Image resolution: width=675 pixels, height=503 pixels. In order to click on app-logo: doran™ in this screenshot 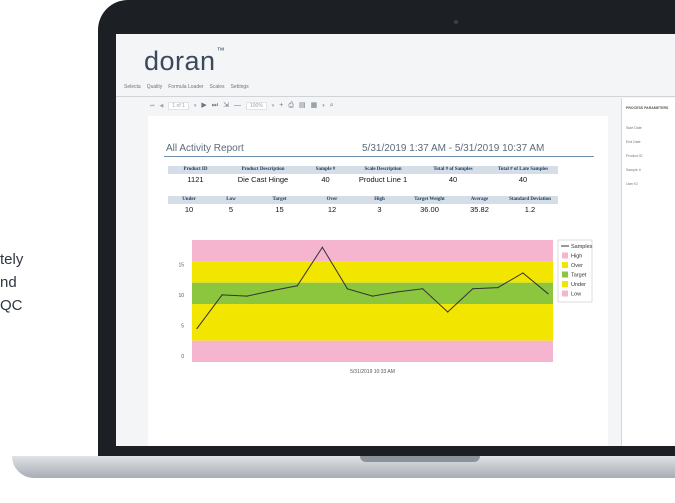, I will do `click(184, 61)`.